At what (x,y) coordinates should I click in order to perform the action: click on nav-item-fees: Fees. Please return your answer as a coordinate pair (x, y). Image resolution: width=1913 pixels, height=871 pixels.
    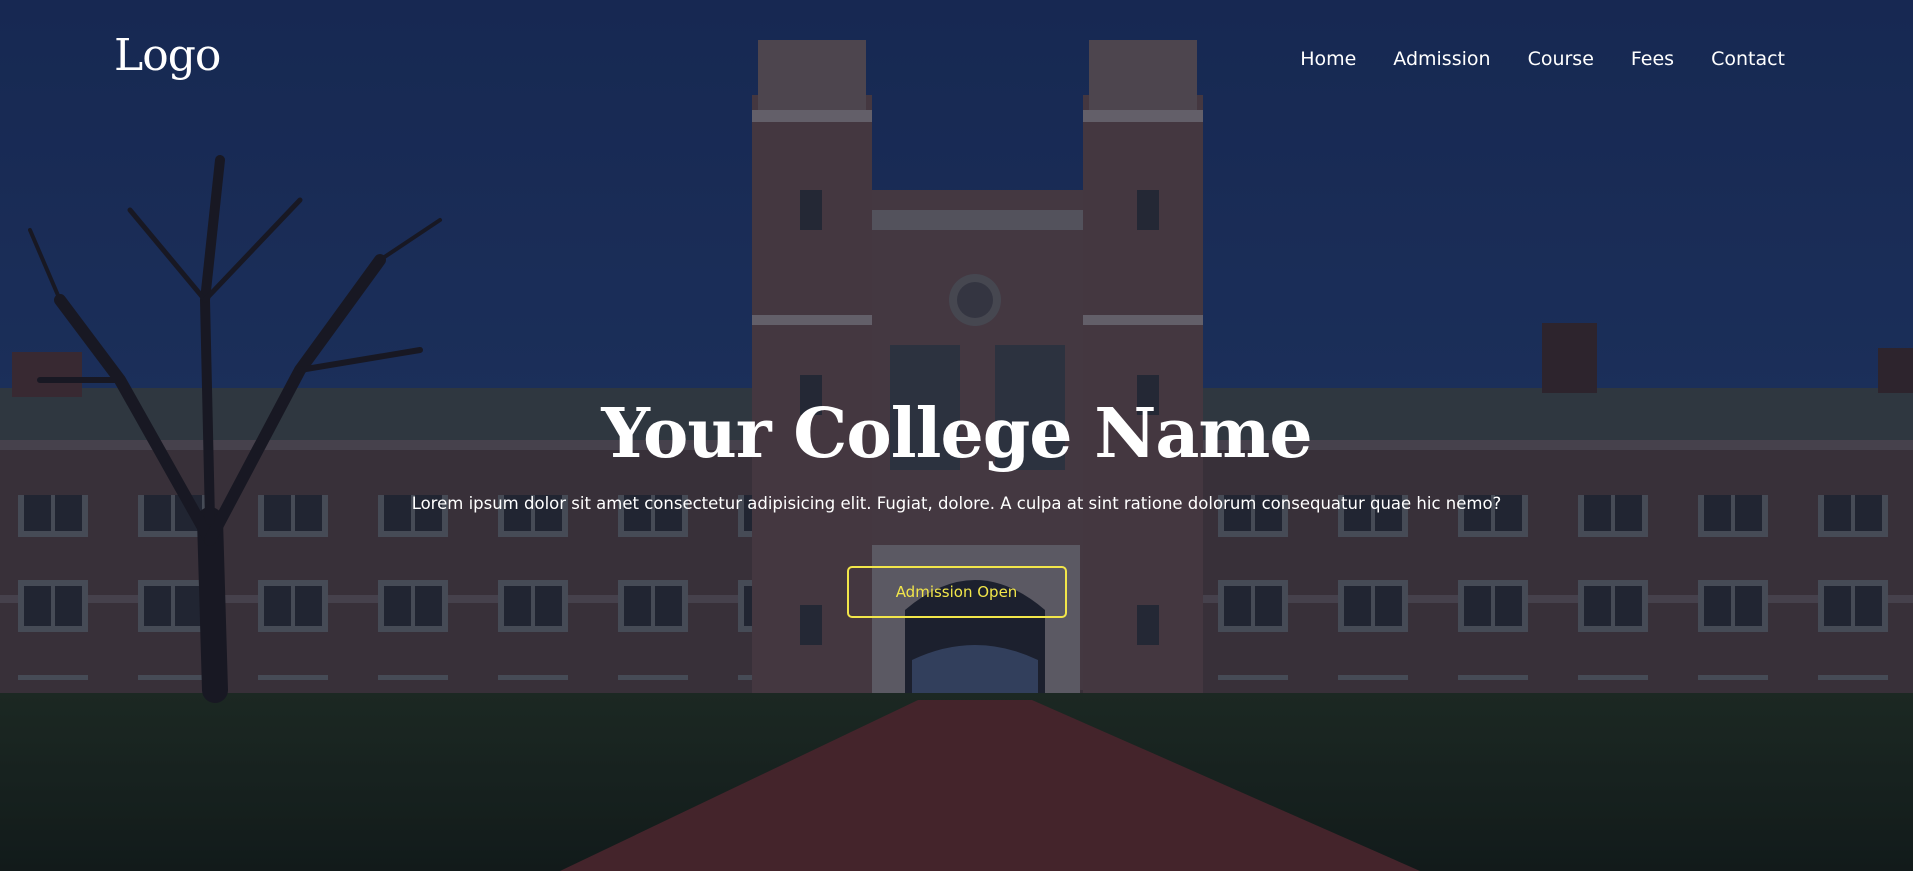
    Looking at the image, I should click on (1652, 59).